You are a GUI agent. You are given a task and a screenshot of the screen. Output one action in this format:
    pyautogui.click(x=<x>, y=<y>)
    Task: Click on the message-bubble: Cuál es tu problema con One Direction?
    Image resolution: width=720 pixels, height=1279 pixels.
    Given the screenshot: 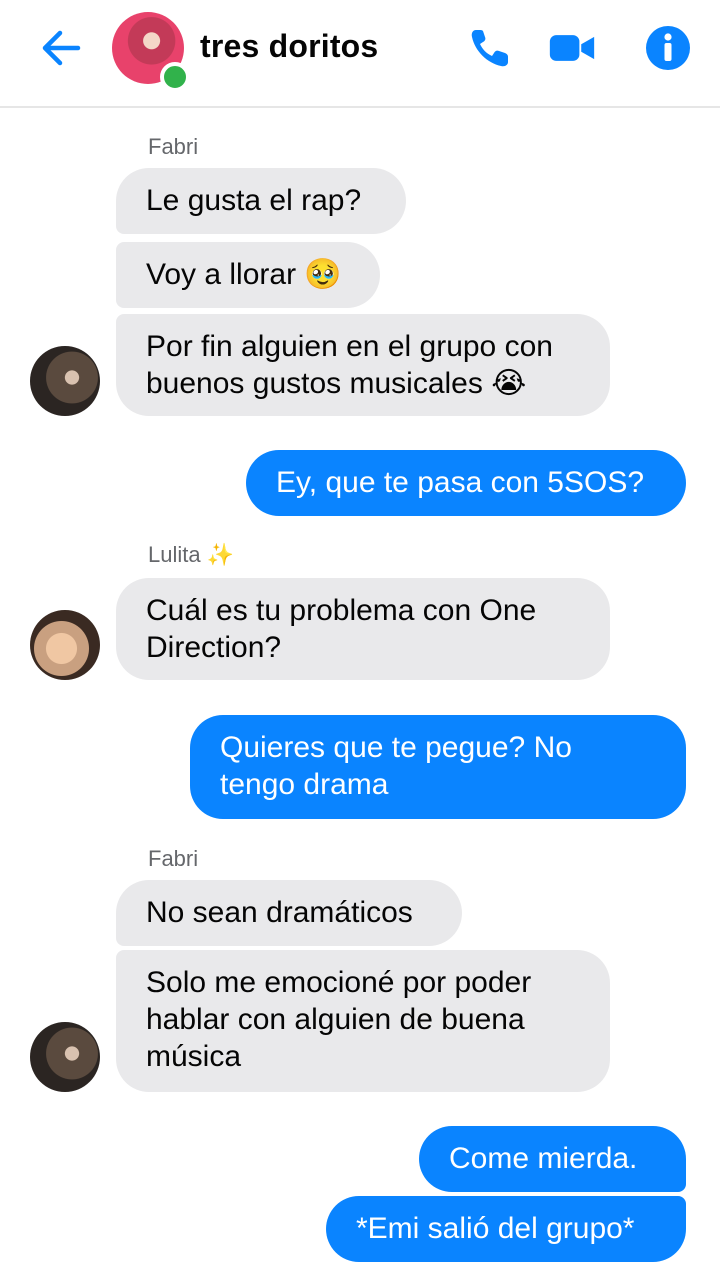 What is the action you would take?
    pyautogui.click(x=363, y=629)
    